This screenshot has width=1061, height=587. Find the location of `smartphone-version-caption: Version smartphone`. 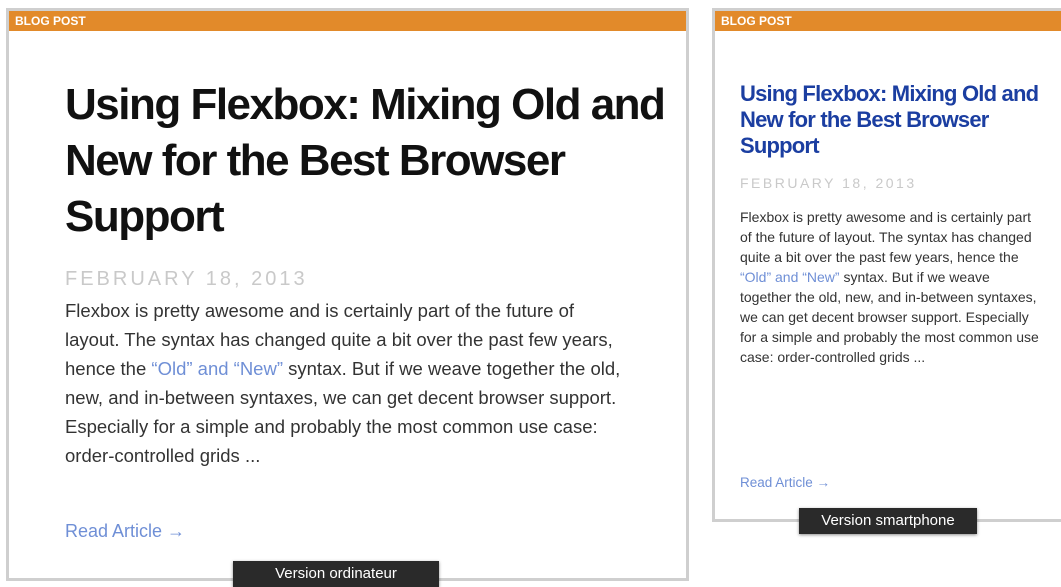

smartphone-version-caption: Version smartphone is located at coordinates (888, 521).